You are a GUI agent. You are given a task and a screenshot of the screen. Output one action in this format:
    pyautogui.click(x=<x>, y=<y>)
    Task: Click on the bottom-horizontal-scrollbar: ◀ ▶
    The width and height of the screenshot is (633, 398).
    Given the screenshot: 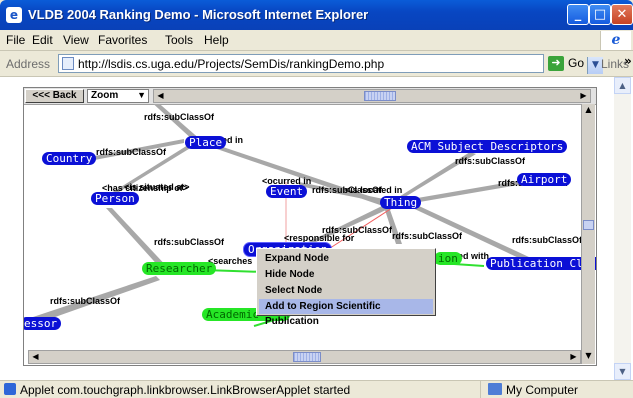 What is the action you would take?
    pyautogui.click(x=304, y=357)
    